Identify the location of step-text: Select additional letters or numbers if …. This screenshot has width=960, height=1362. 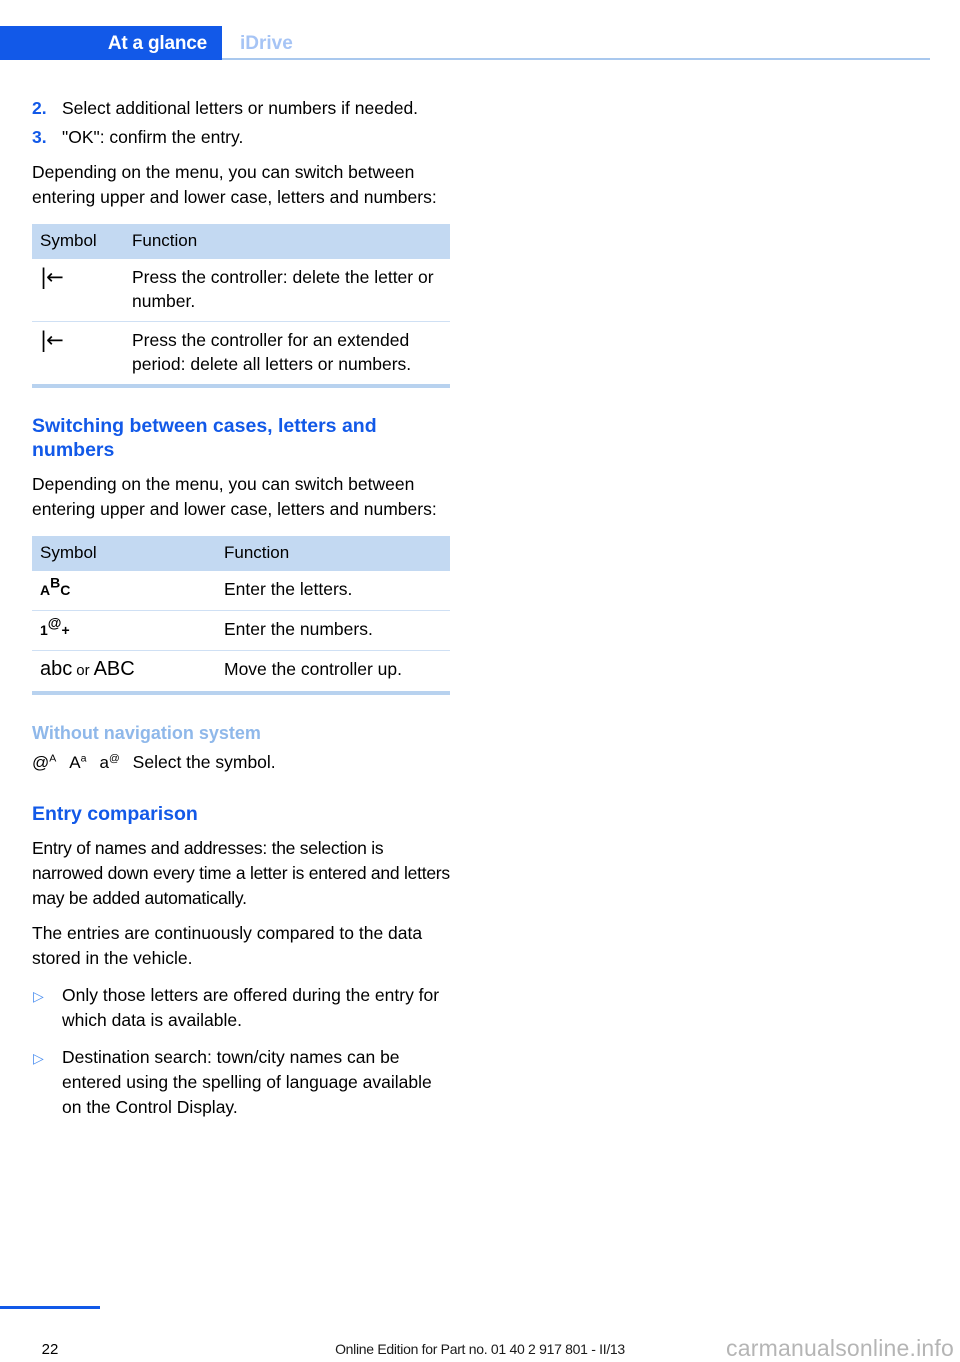
(240, 108).